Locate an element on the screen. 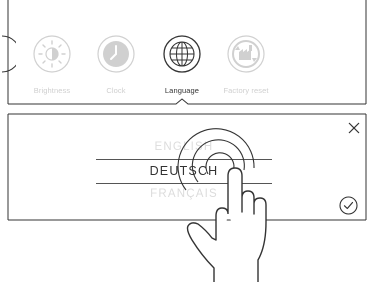 This screenshot has height=282, width=367. brightness-label: Brightness is located at coordinates (52, 90).